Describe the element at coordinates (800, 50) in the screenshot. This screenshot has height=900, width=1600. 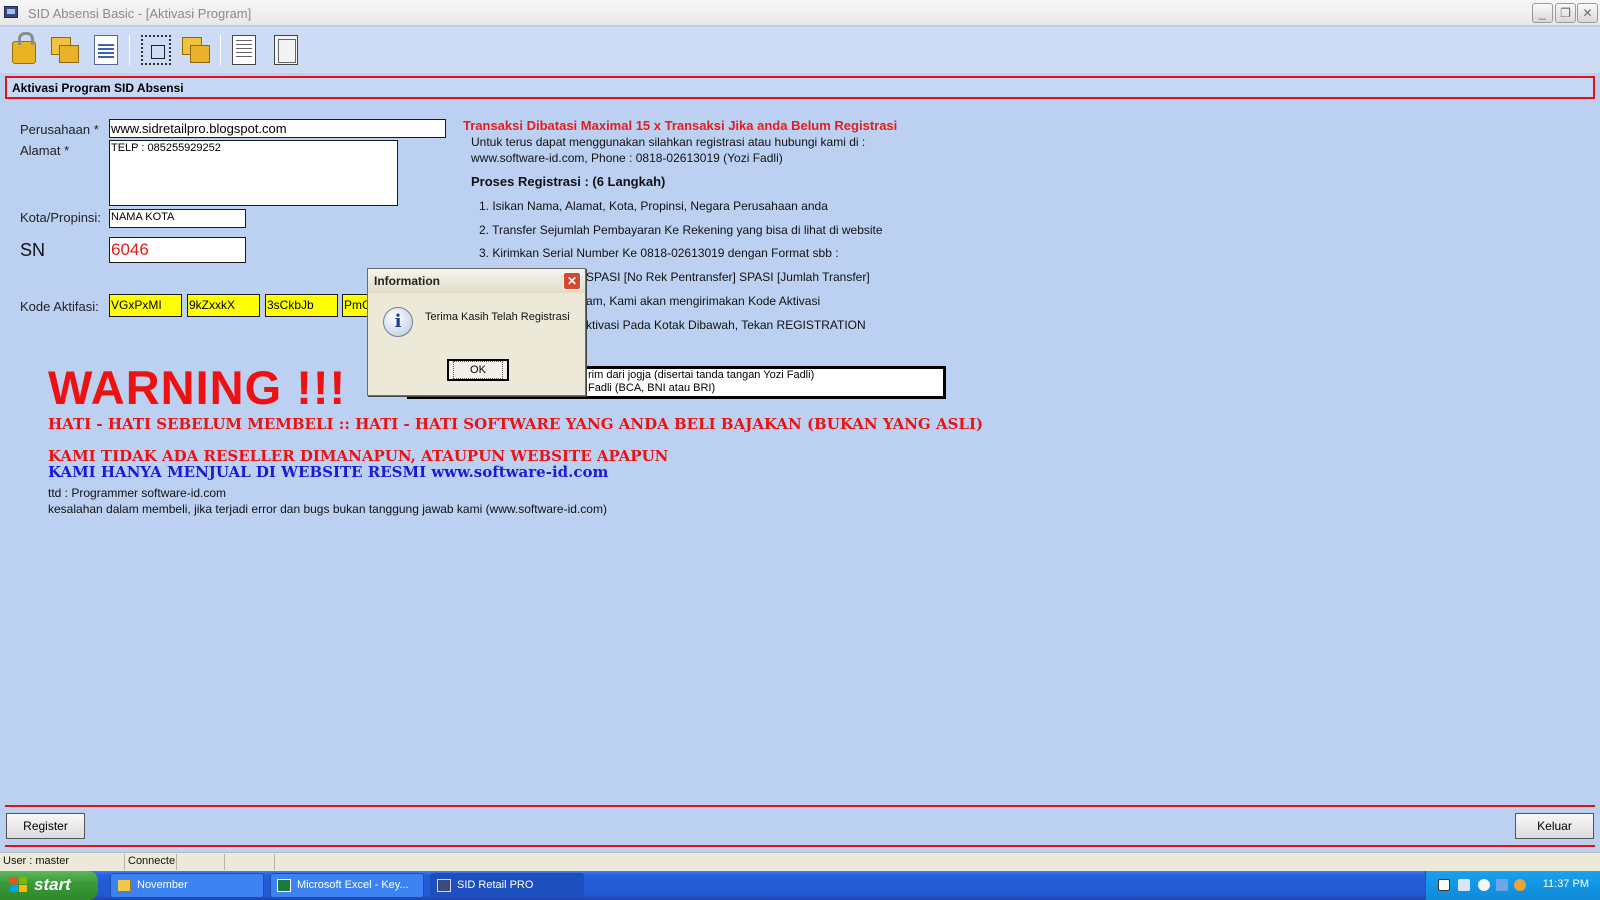
I see `toolbar` at that location.